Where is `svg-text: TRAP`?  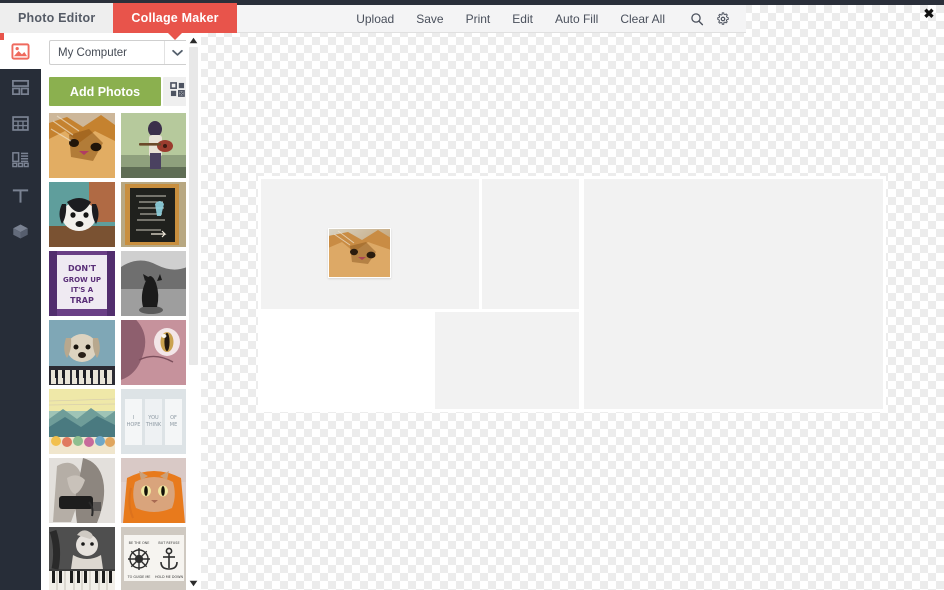 svg-text: TRAP is located at coordinates (82, 300).